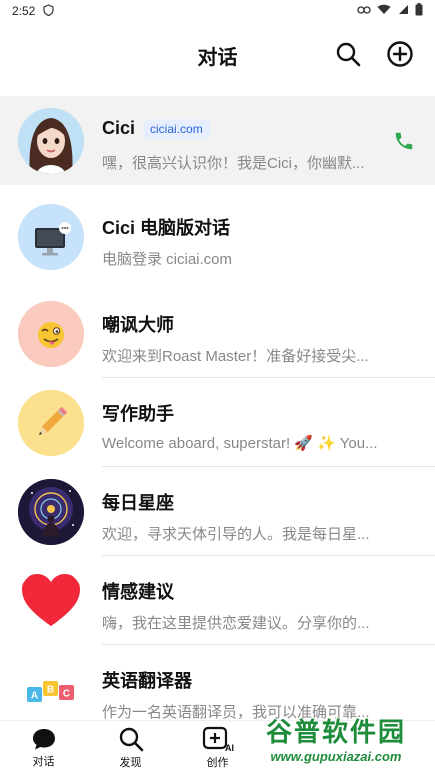 The width and height of the screenshot is (435, 774). I want to click on horoscope-galaxy-icon, so click(51, 512).